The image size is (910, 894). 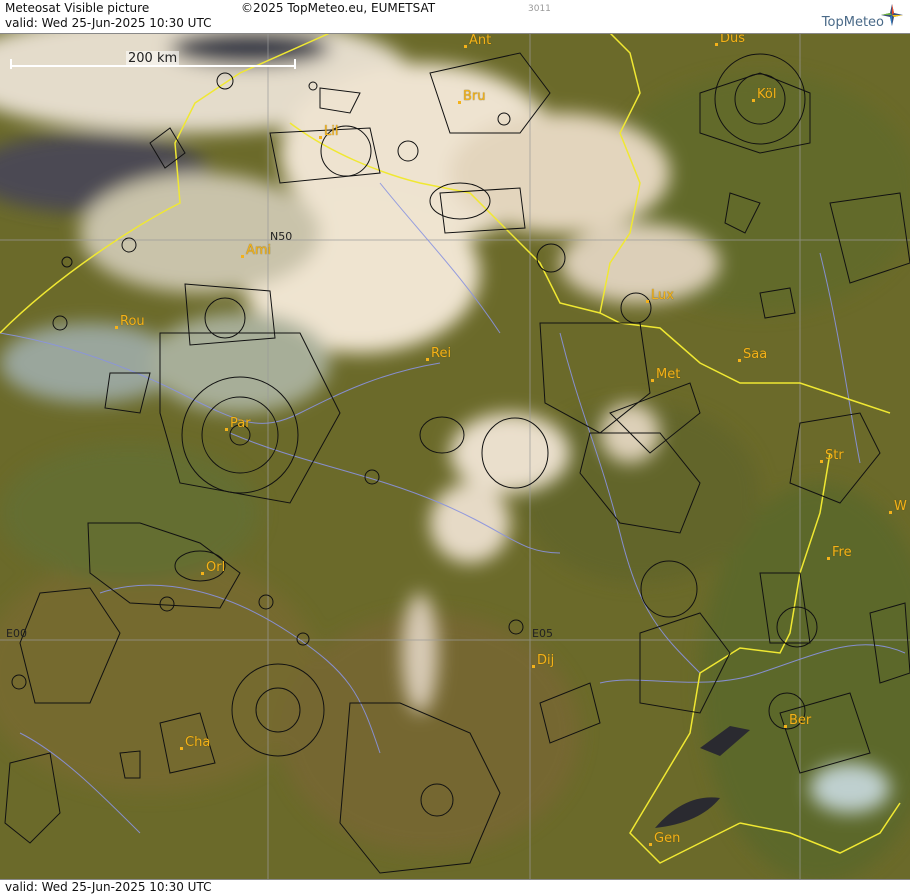 What do you see at coordinates (16, 633) in the screenshot?
I see `longitude-label-e00: E00` at bounding box center [16, 633].